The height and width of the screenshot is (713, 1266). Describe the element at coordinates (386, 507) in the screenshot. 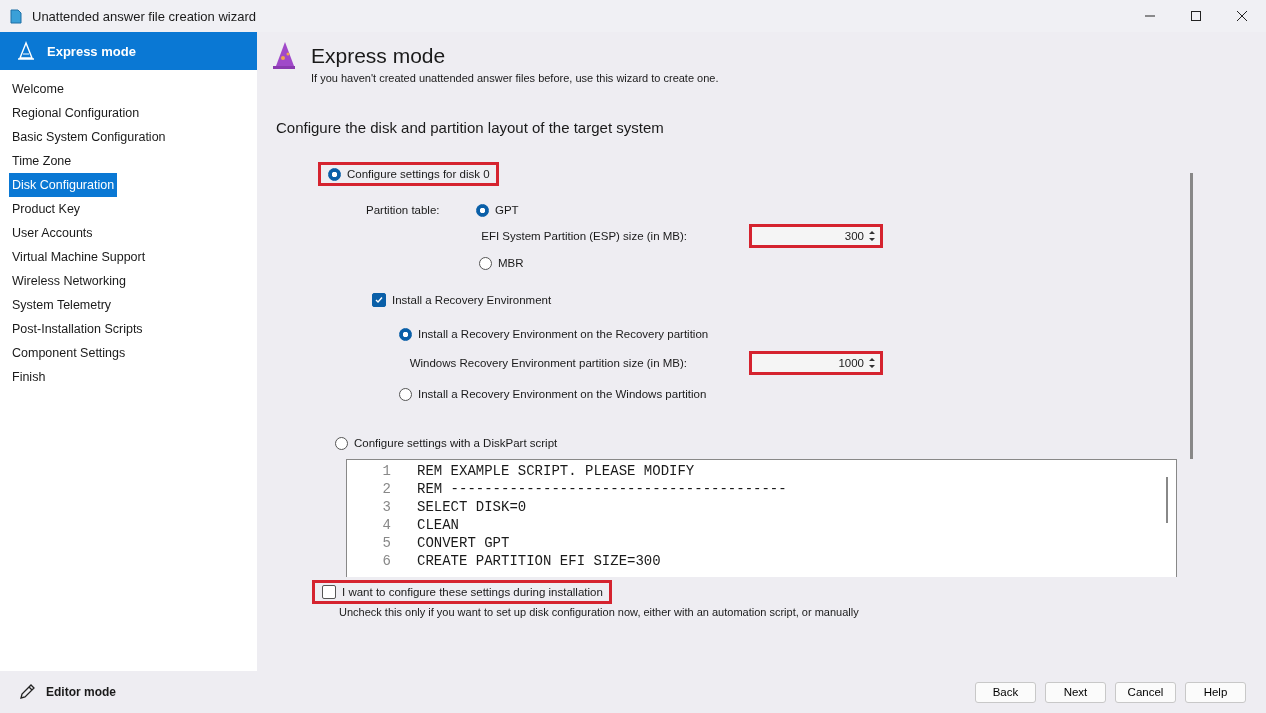

I see `line-number: 3` at that location.